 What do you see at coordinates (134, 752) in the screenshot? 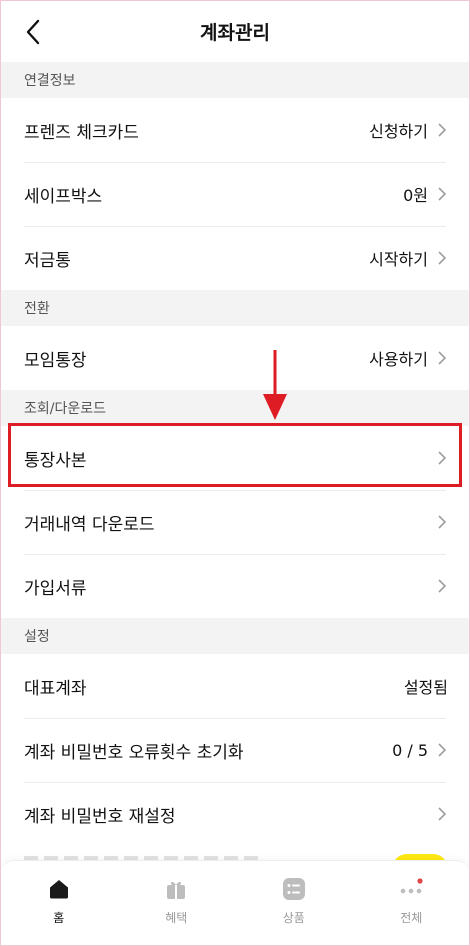
I see `row-label: 계좌 비밀번호 오류횟수 초기화` at bounding box center [134, 752].